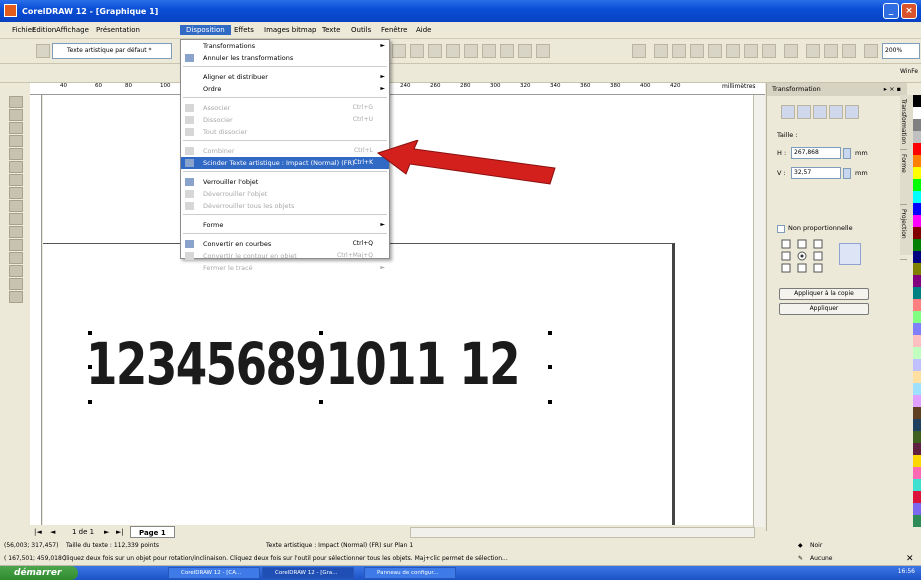 This screenshot has width=921, height=580. I want to click on next-page-icon: ►, so click(106, 532).